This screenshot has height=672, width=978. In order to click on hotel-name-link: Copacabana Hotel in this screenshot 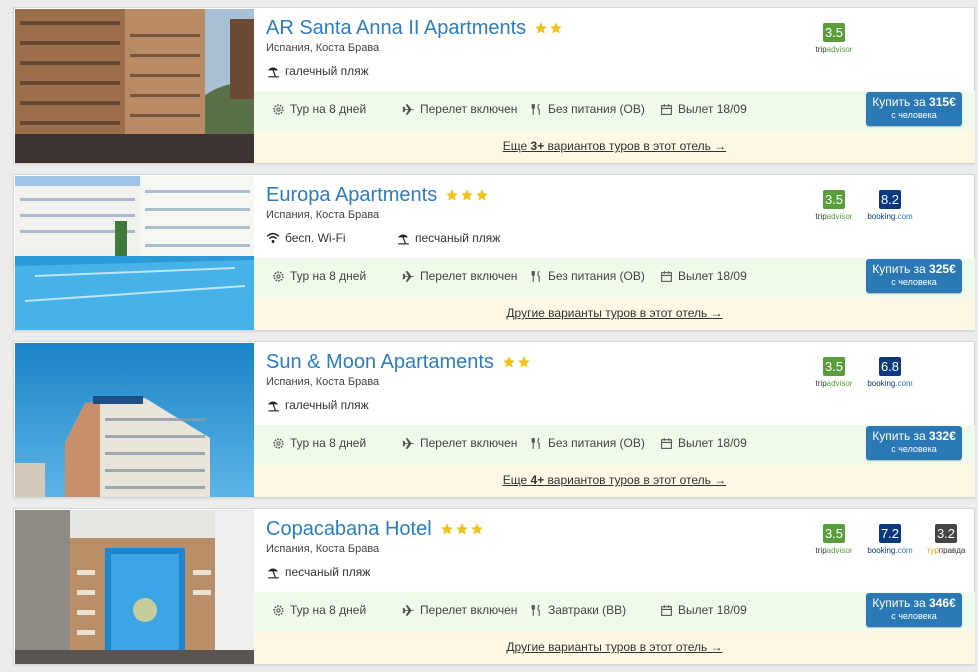, I will do `click(349, 529)`.